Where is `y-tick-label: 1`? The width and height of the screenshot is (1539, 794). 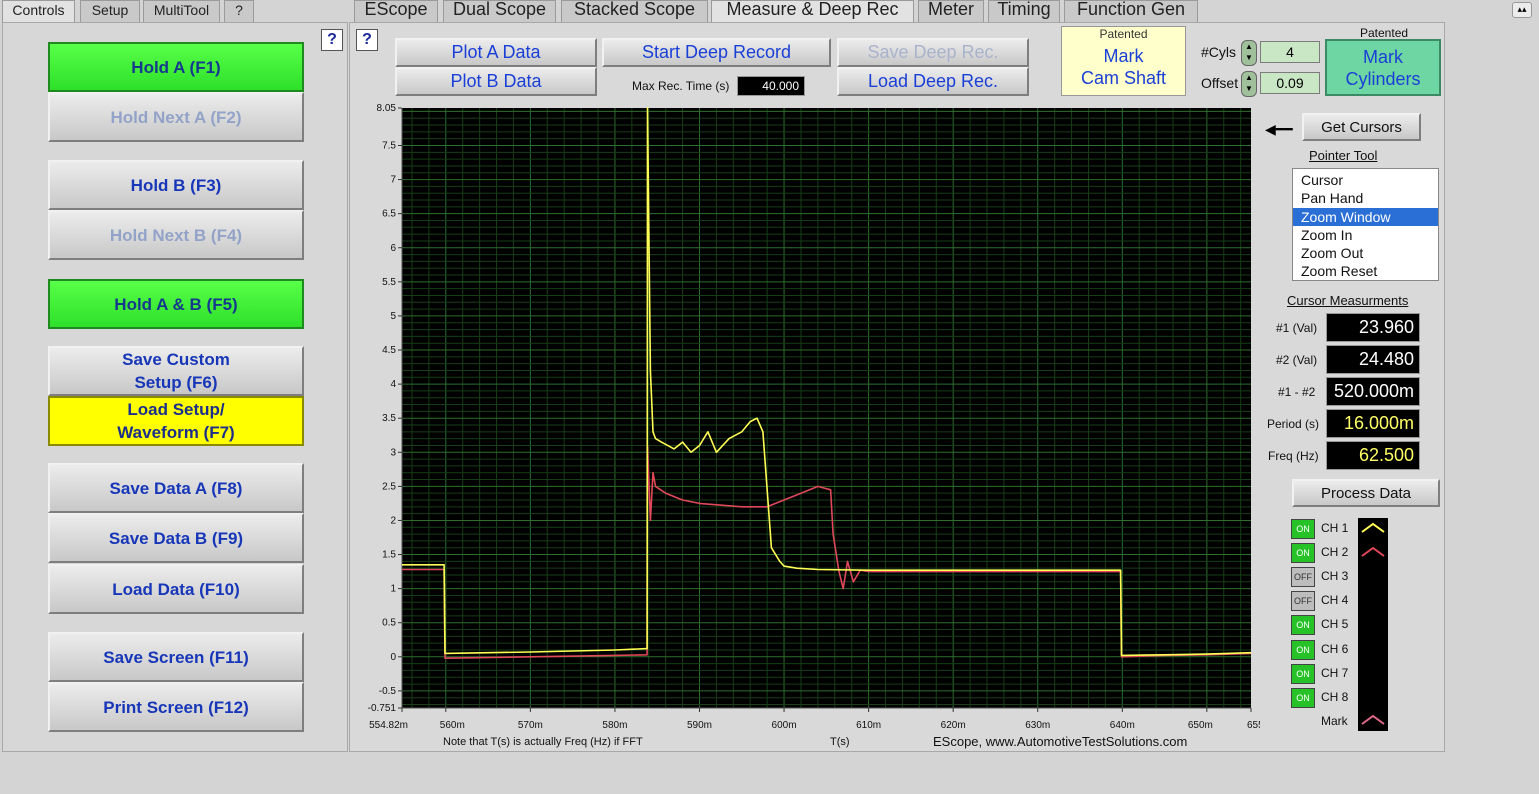 y-tick-label: 1 is located at coordinates (393, 589).